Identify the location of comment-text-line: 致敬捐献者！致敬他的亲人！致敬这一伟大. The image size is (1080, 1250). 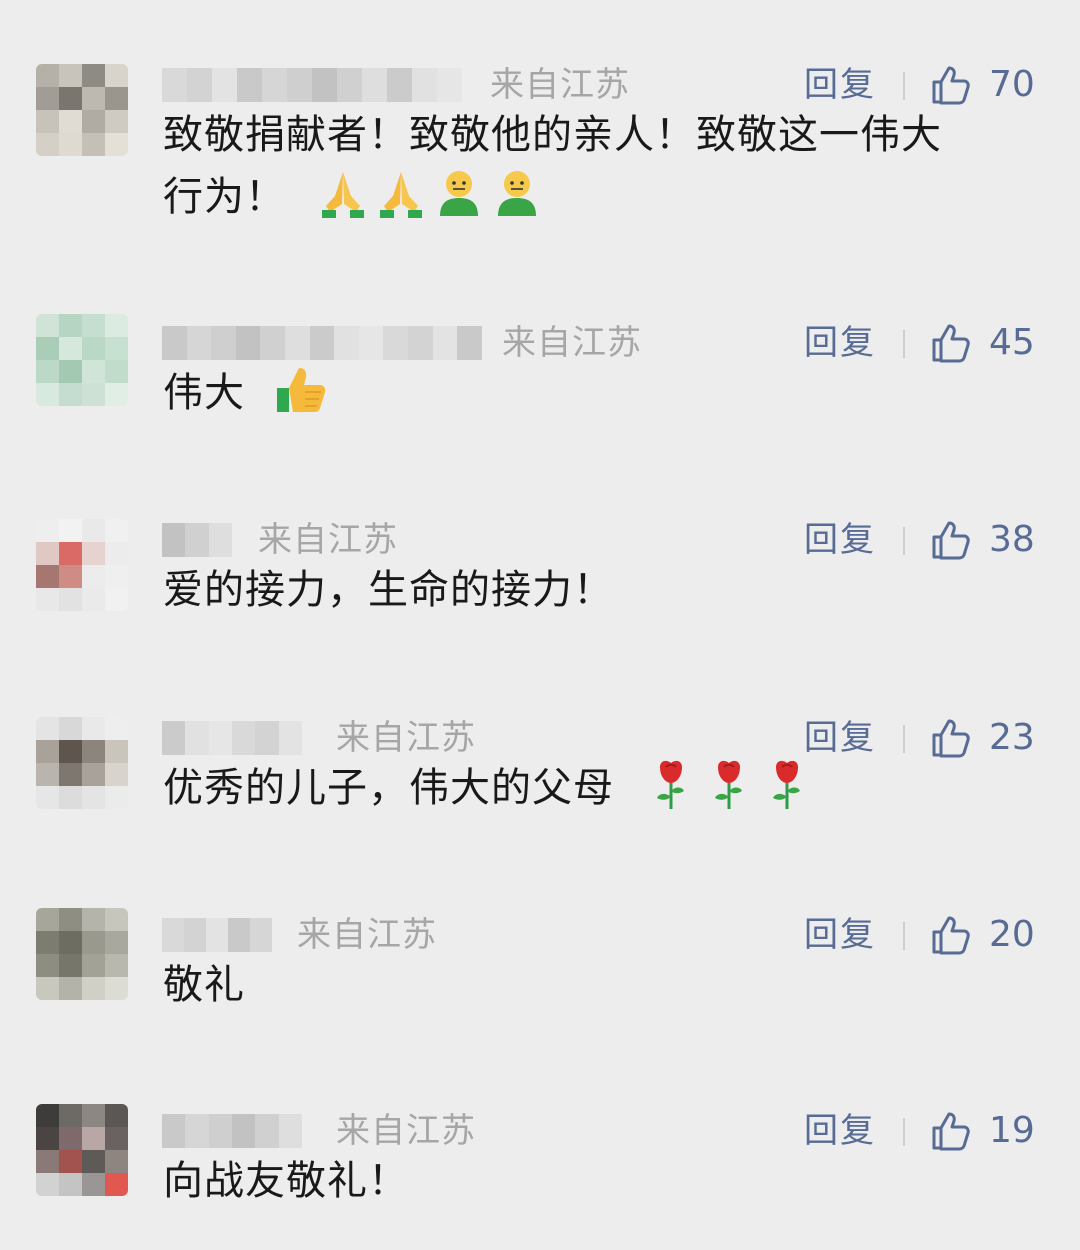
(552, 135).